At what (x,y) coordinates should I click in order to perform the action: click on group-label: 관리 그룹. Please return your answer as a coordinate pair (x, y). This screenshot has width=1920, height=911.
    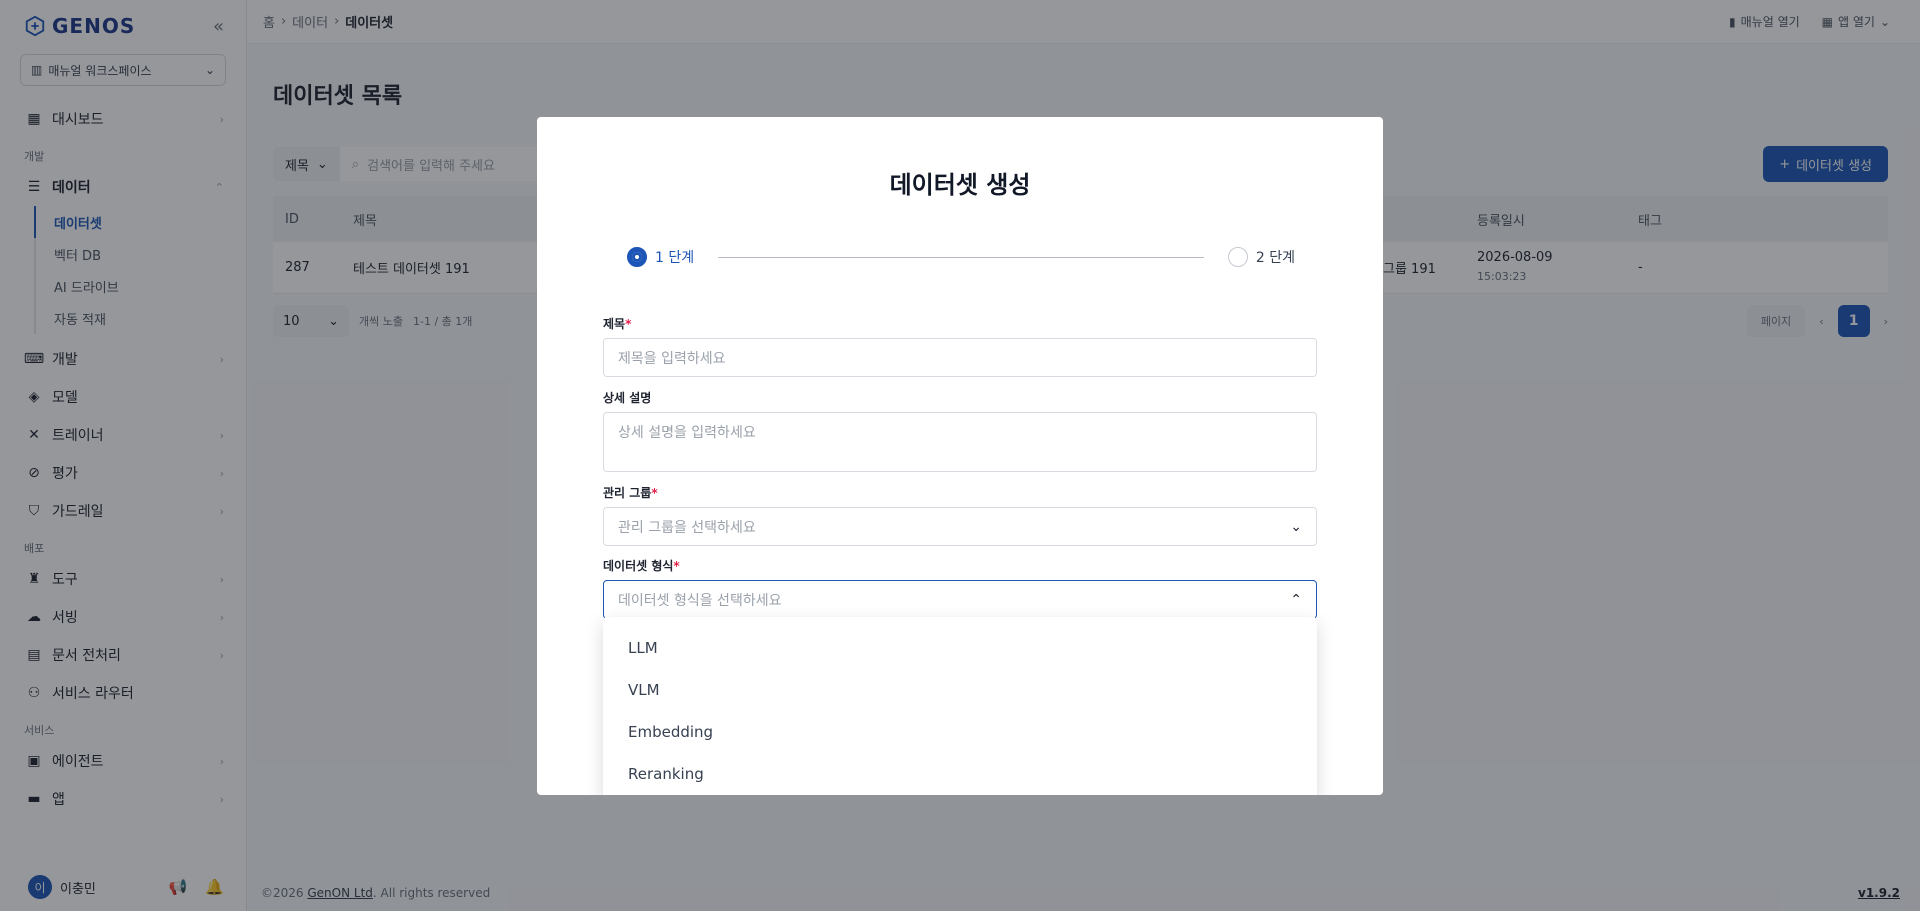
    Looking at the image, I should click on (627, 493).